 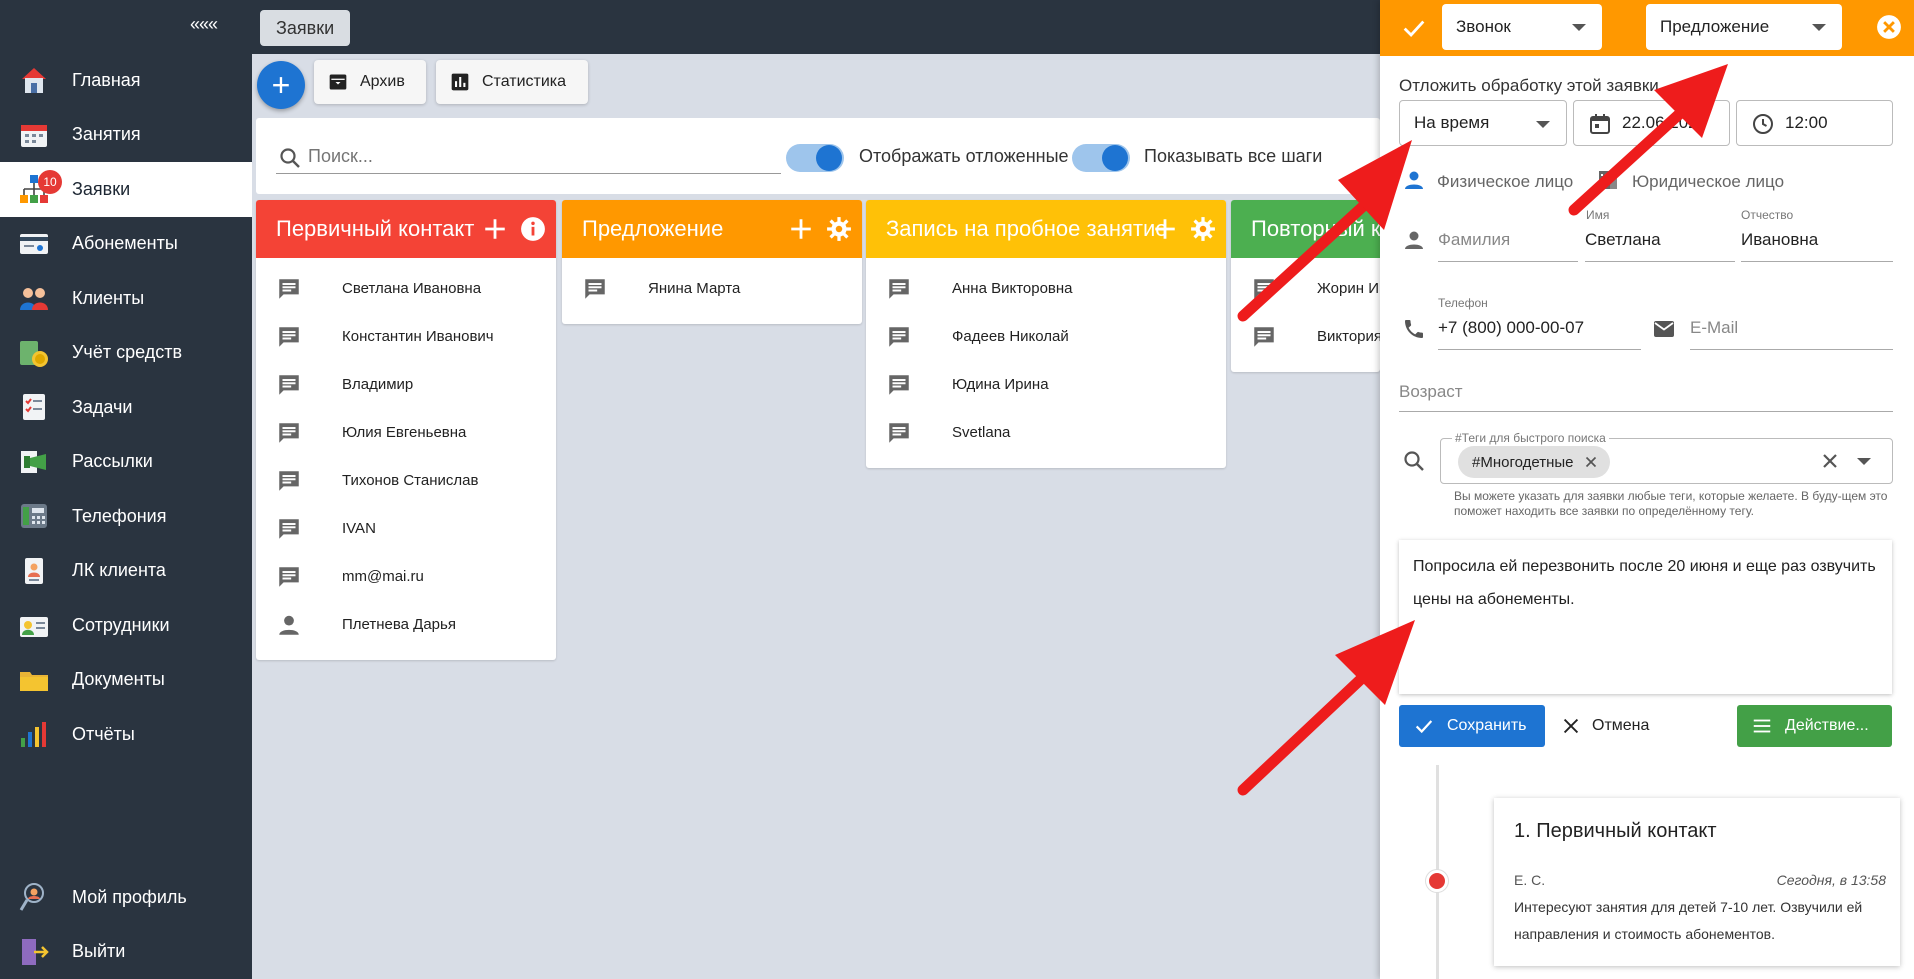 What do you see at coordinates (1762, 726) in the screenshot?
I see `menu-icon` at bounding box center [1762, 726].